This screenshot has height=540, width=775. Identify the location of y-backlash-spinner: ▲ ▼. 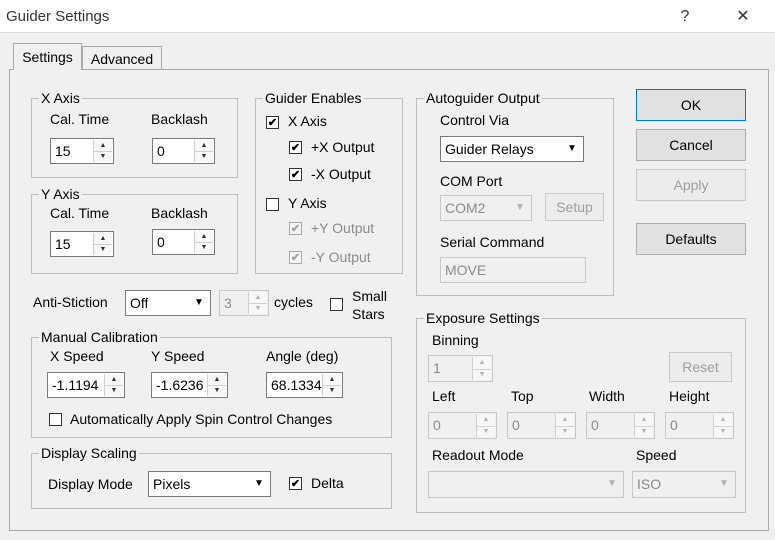
(203, 242).